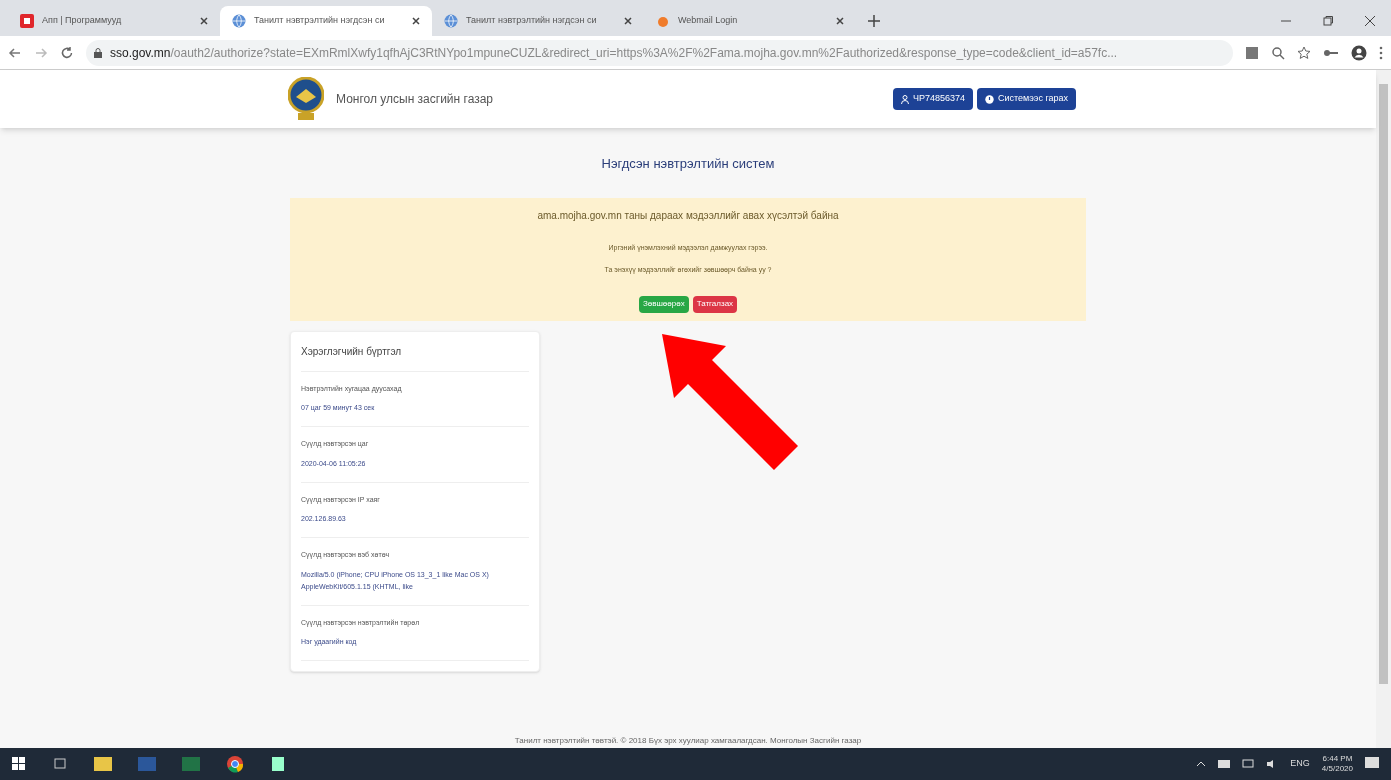  I want to click on account-icon, so click(1359, 52).